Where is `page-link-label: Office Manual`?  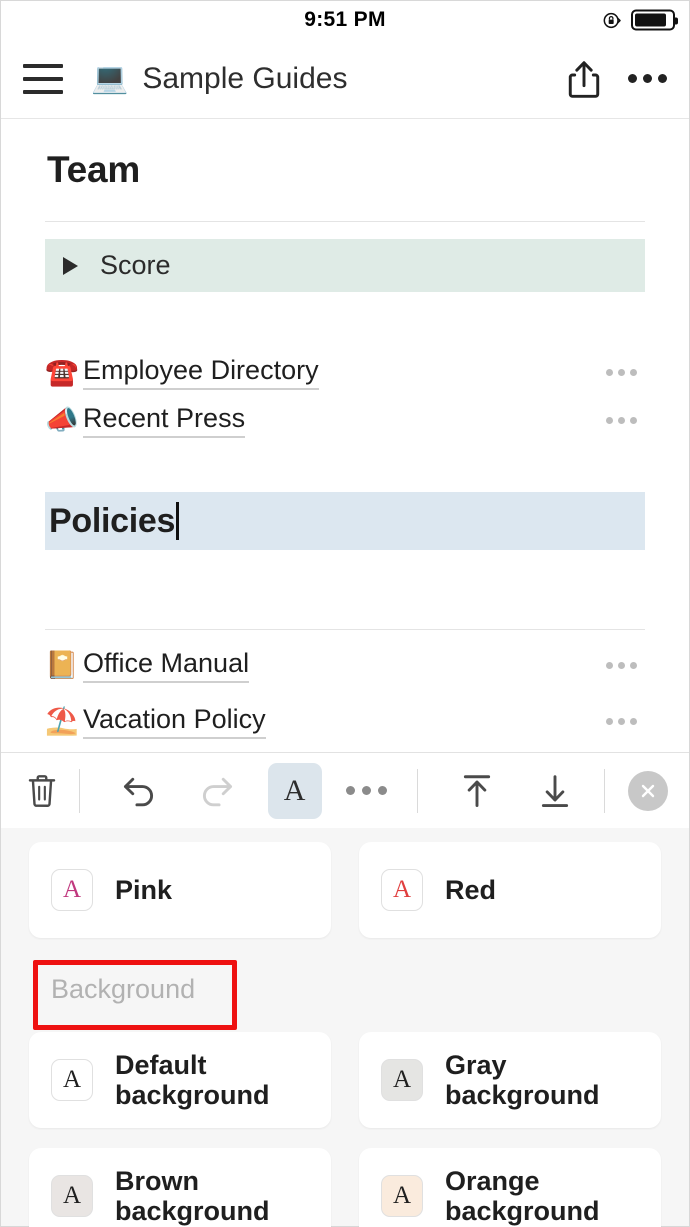
page-link-label: Office Manual is located at coordinates (166, 665).